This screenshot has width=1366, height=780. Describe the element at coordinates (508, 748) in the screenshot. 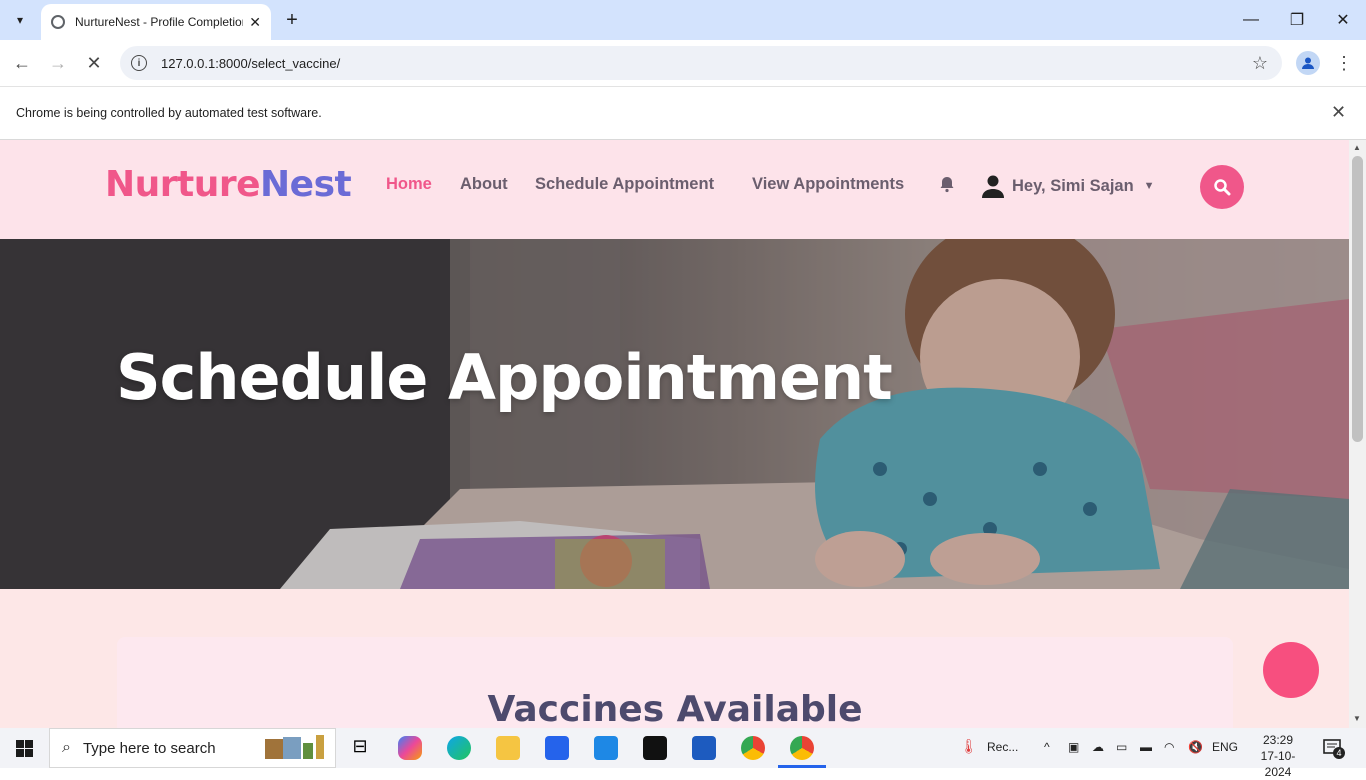

I see `file-explorer-icon` at that location.